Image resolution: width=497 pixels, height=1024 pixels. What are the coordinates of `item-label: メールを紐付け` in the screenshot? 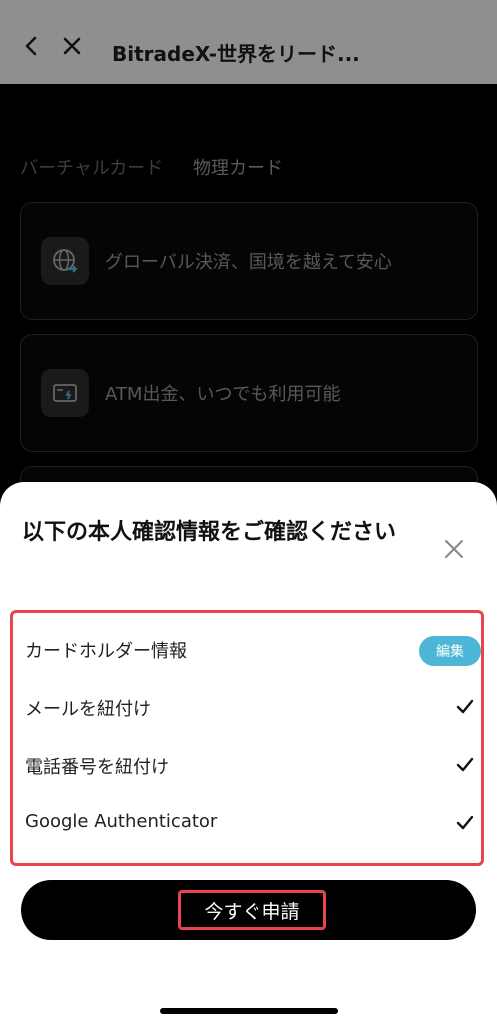 It's located at (88, 709).